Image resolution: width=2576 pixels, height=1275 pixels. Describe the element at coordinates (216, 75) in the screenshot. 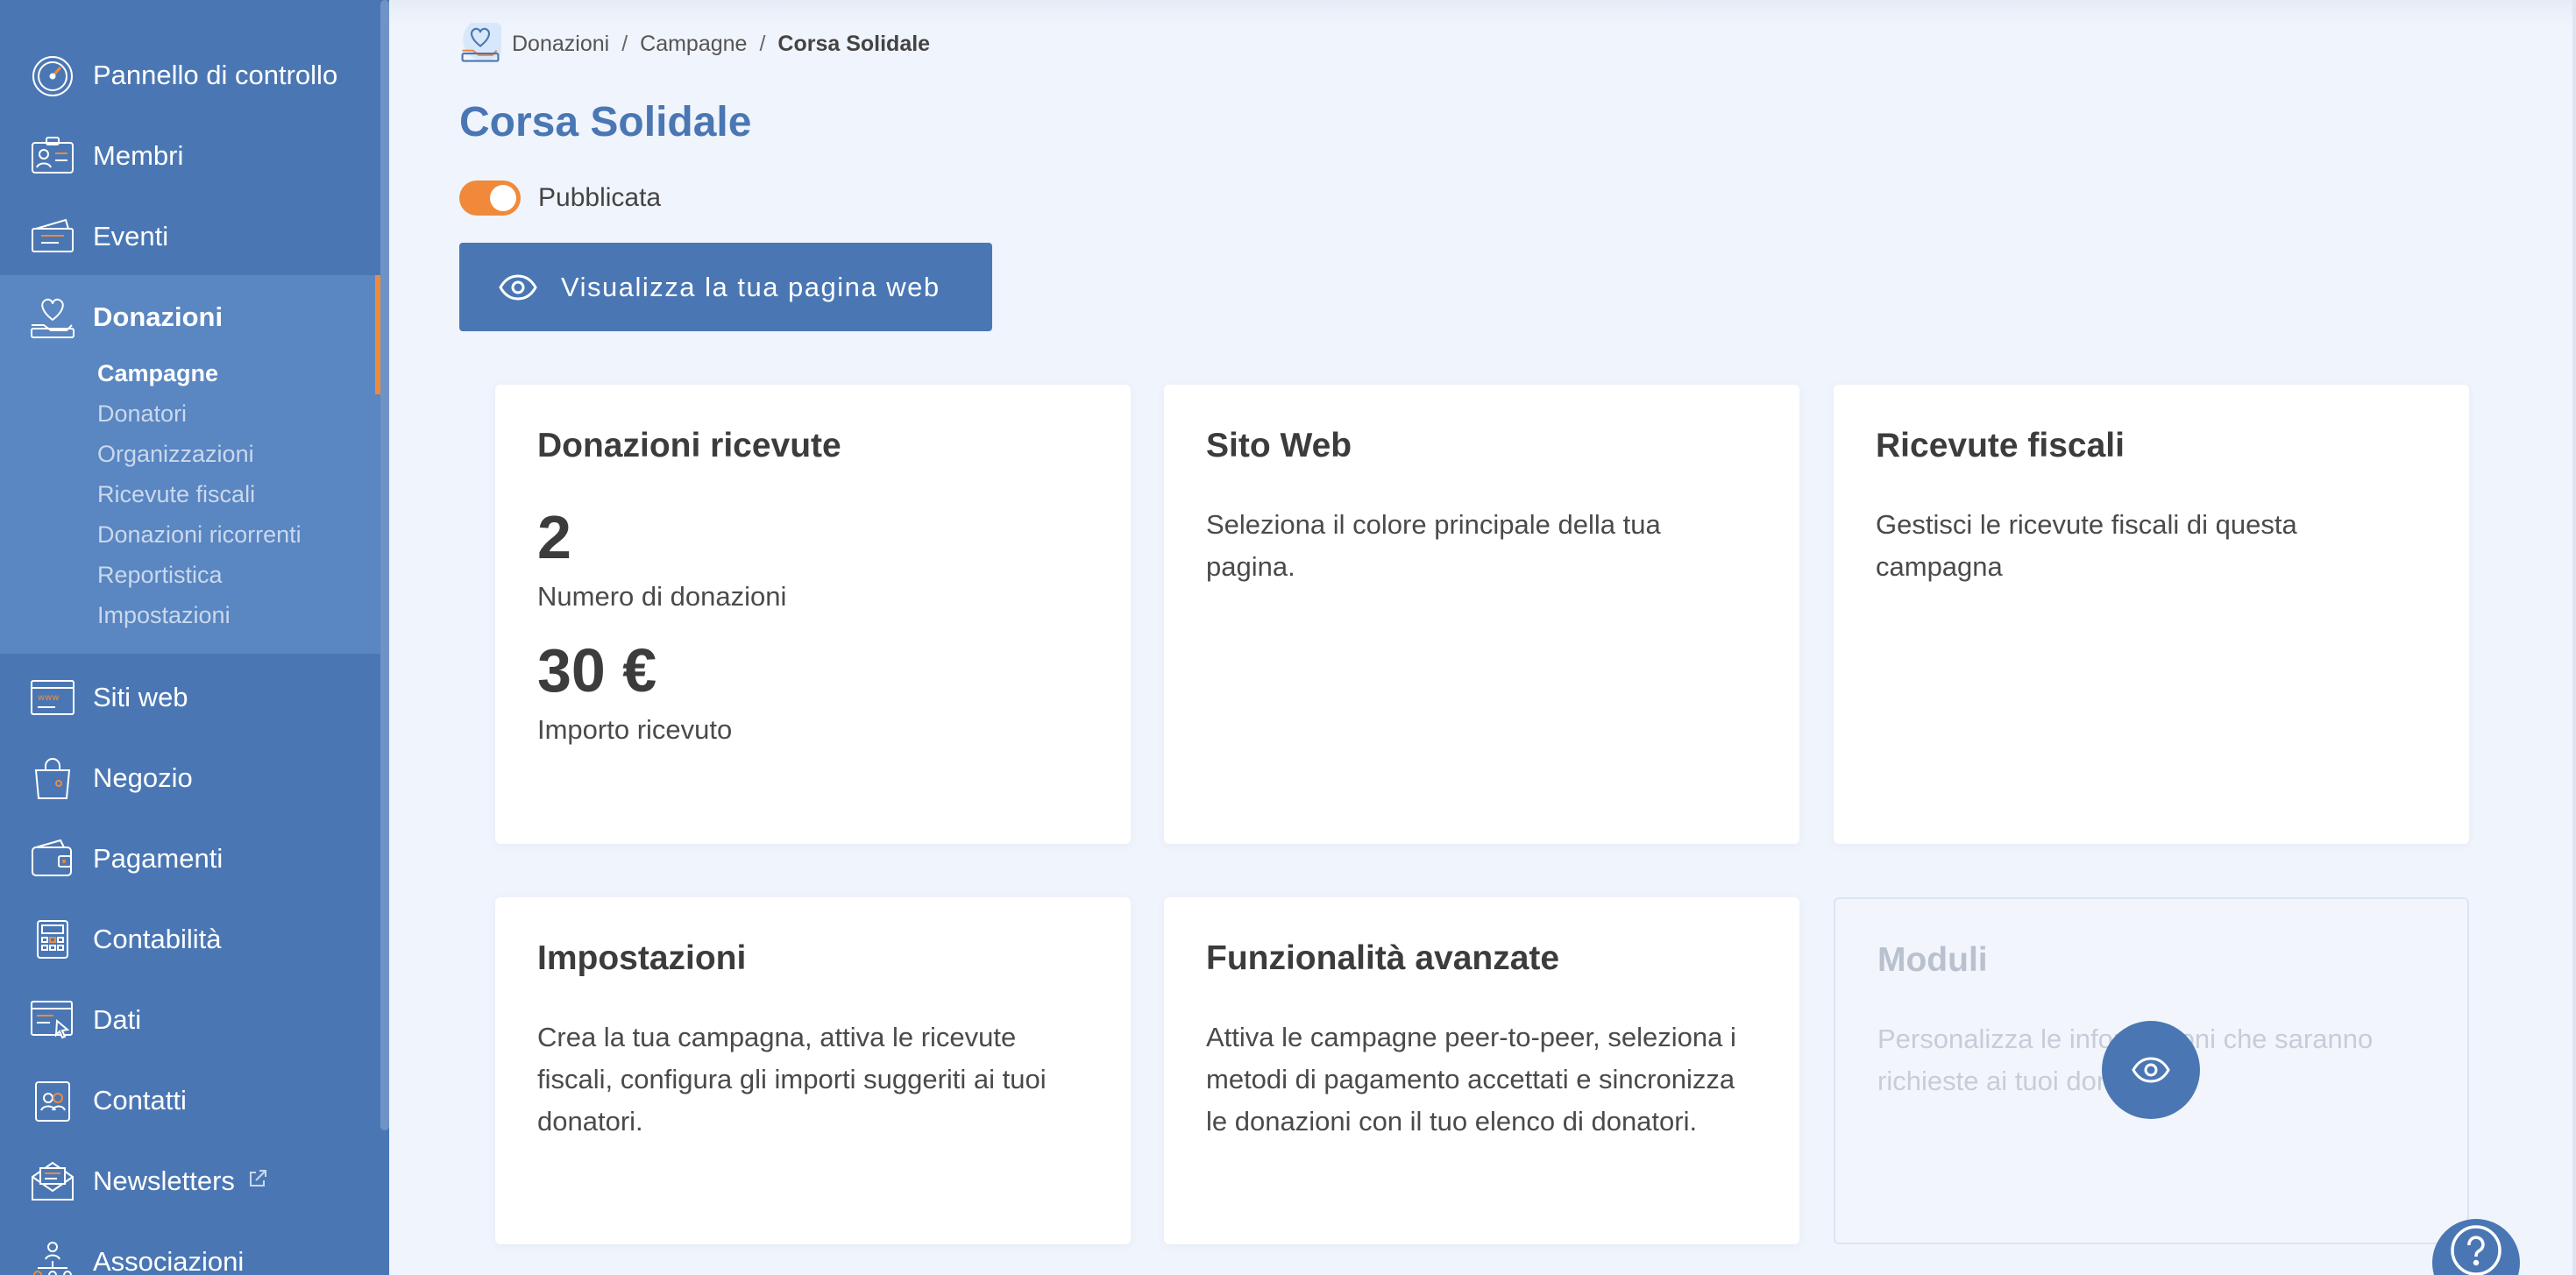

I see `sidebar-item-label: Pannello di controllo` at that location.